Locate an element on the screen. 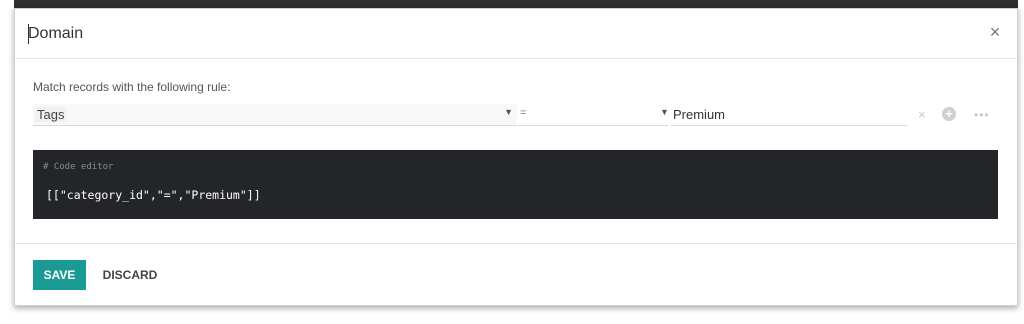 The width and height of the screenshot is (1024, 324). field-path-selector: Tags ▼ is located at coordinates (275, 115).